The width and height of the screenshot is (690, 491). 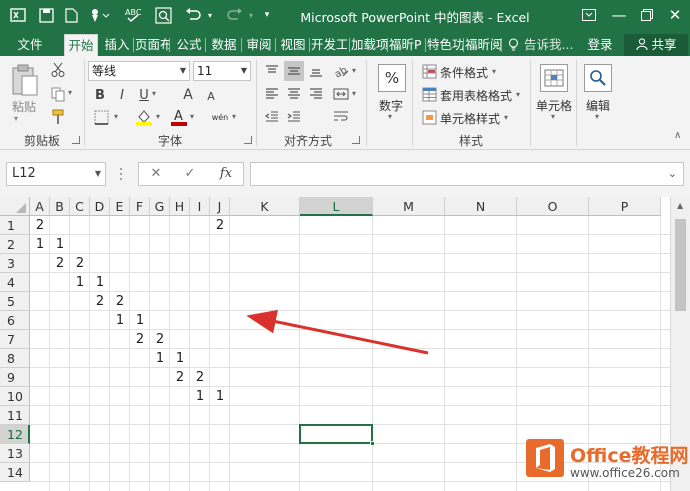 What do you see at coordinates (101, 117) in the screenshot?
I see `border-icon` at bounding box center [101, 117].